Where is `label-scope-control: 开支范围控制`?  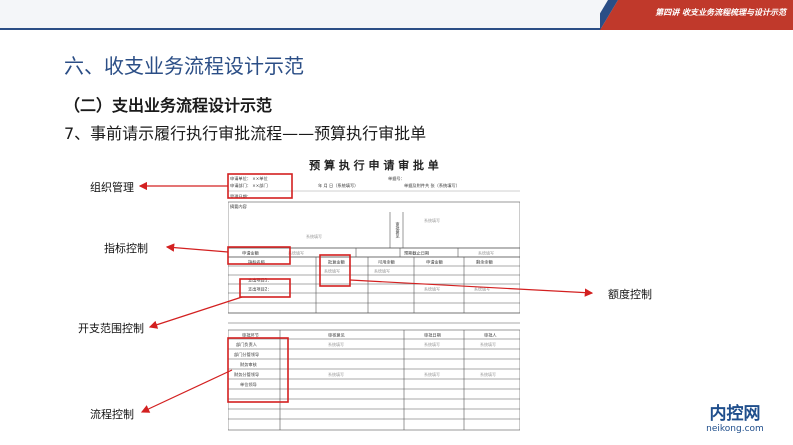 label-scope-control: 开支范围控制 is located at coordinates (111, 328).